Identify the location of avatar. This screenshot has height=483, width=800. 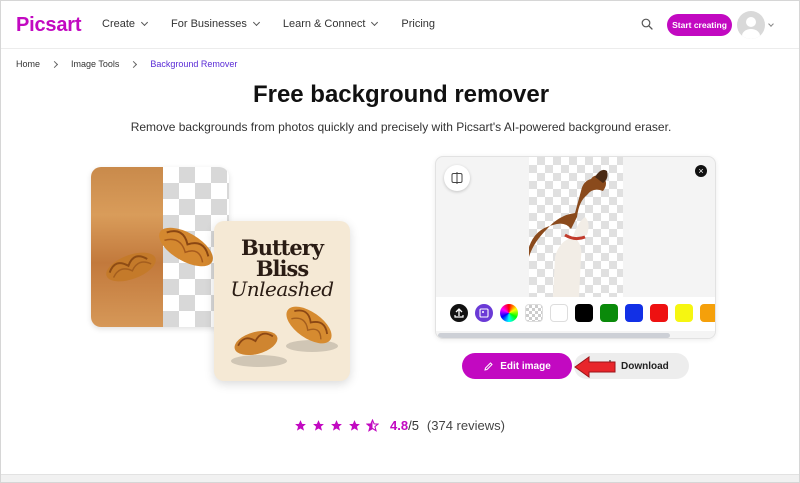
(751, 25).